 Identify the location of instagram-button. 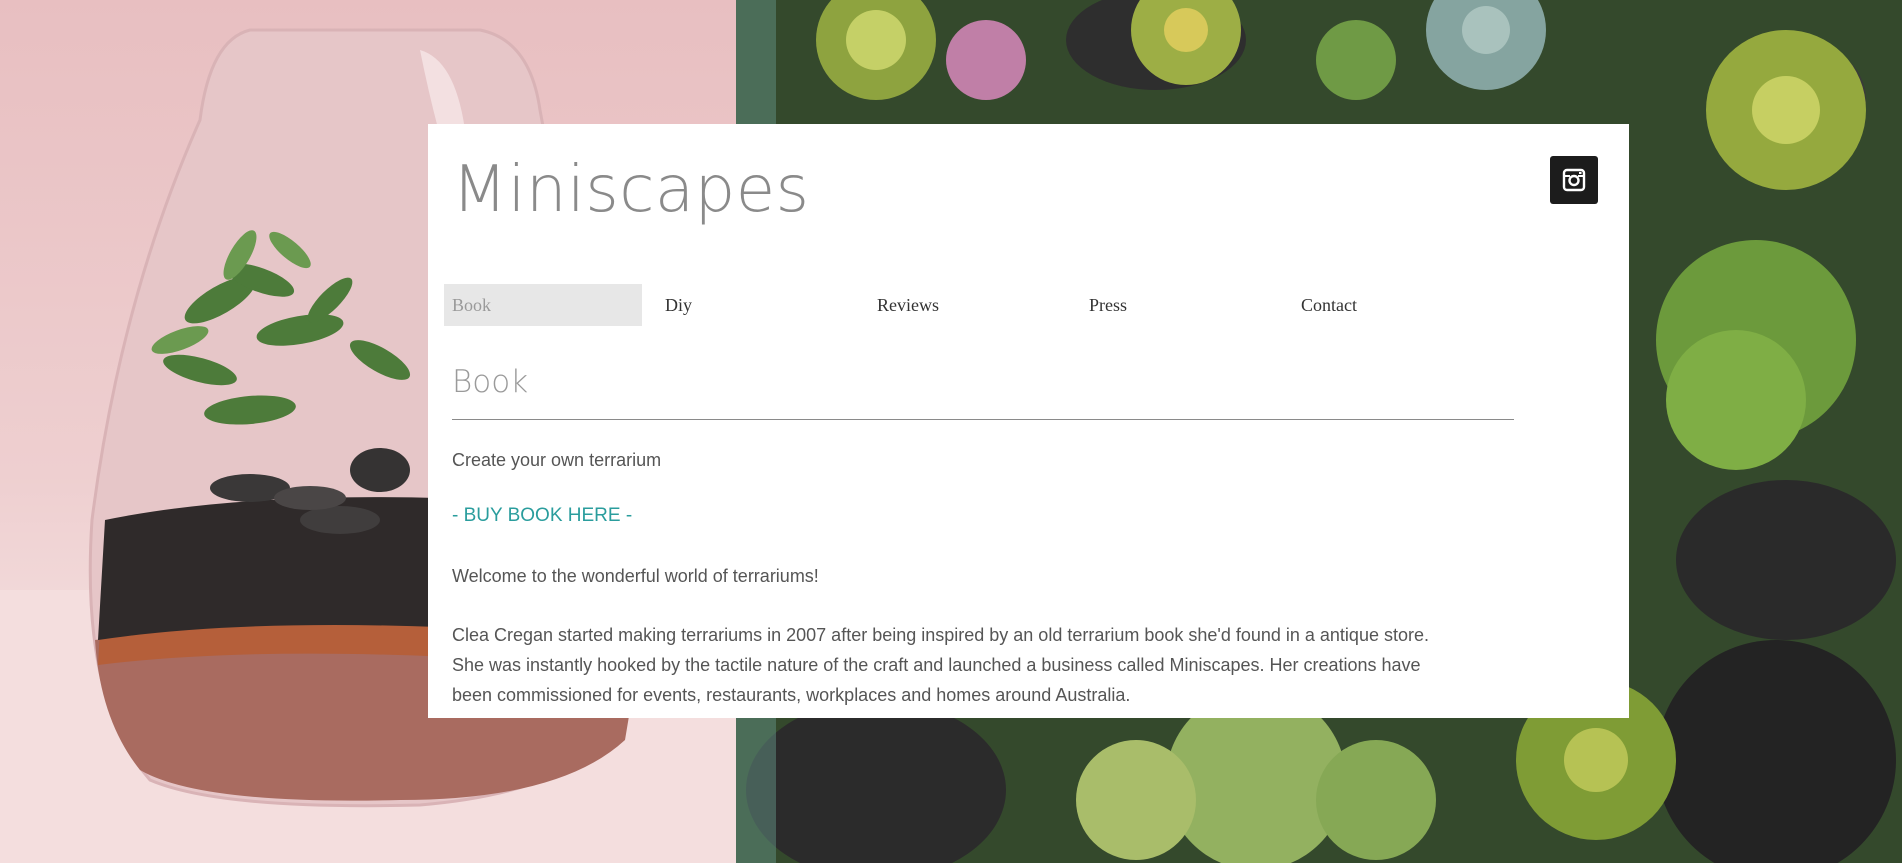
(1574, 180).